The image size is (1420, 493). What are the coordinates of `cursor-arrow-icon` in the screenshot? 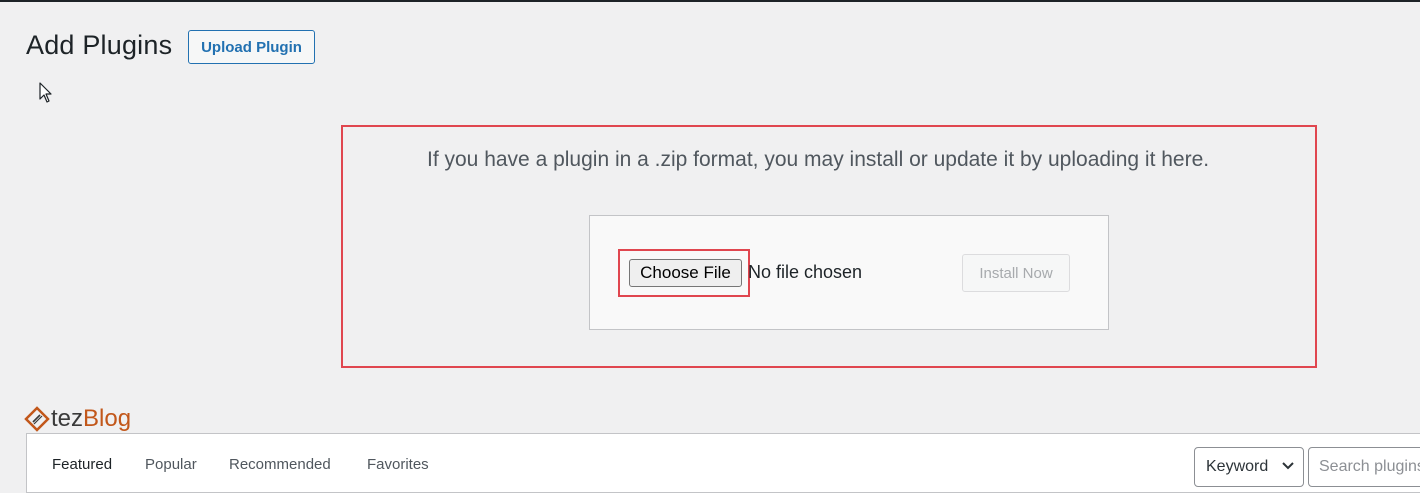 It's located at (45, 92).